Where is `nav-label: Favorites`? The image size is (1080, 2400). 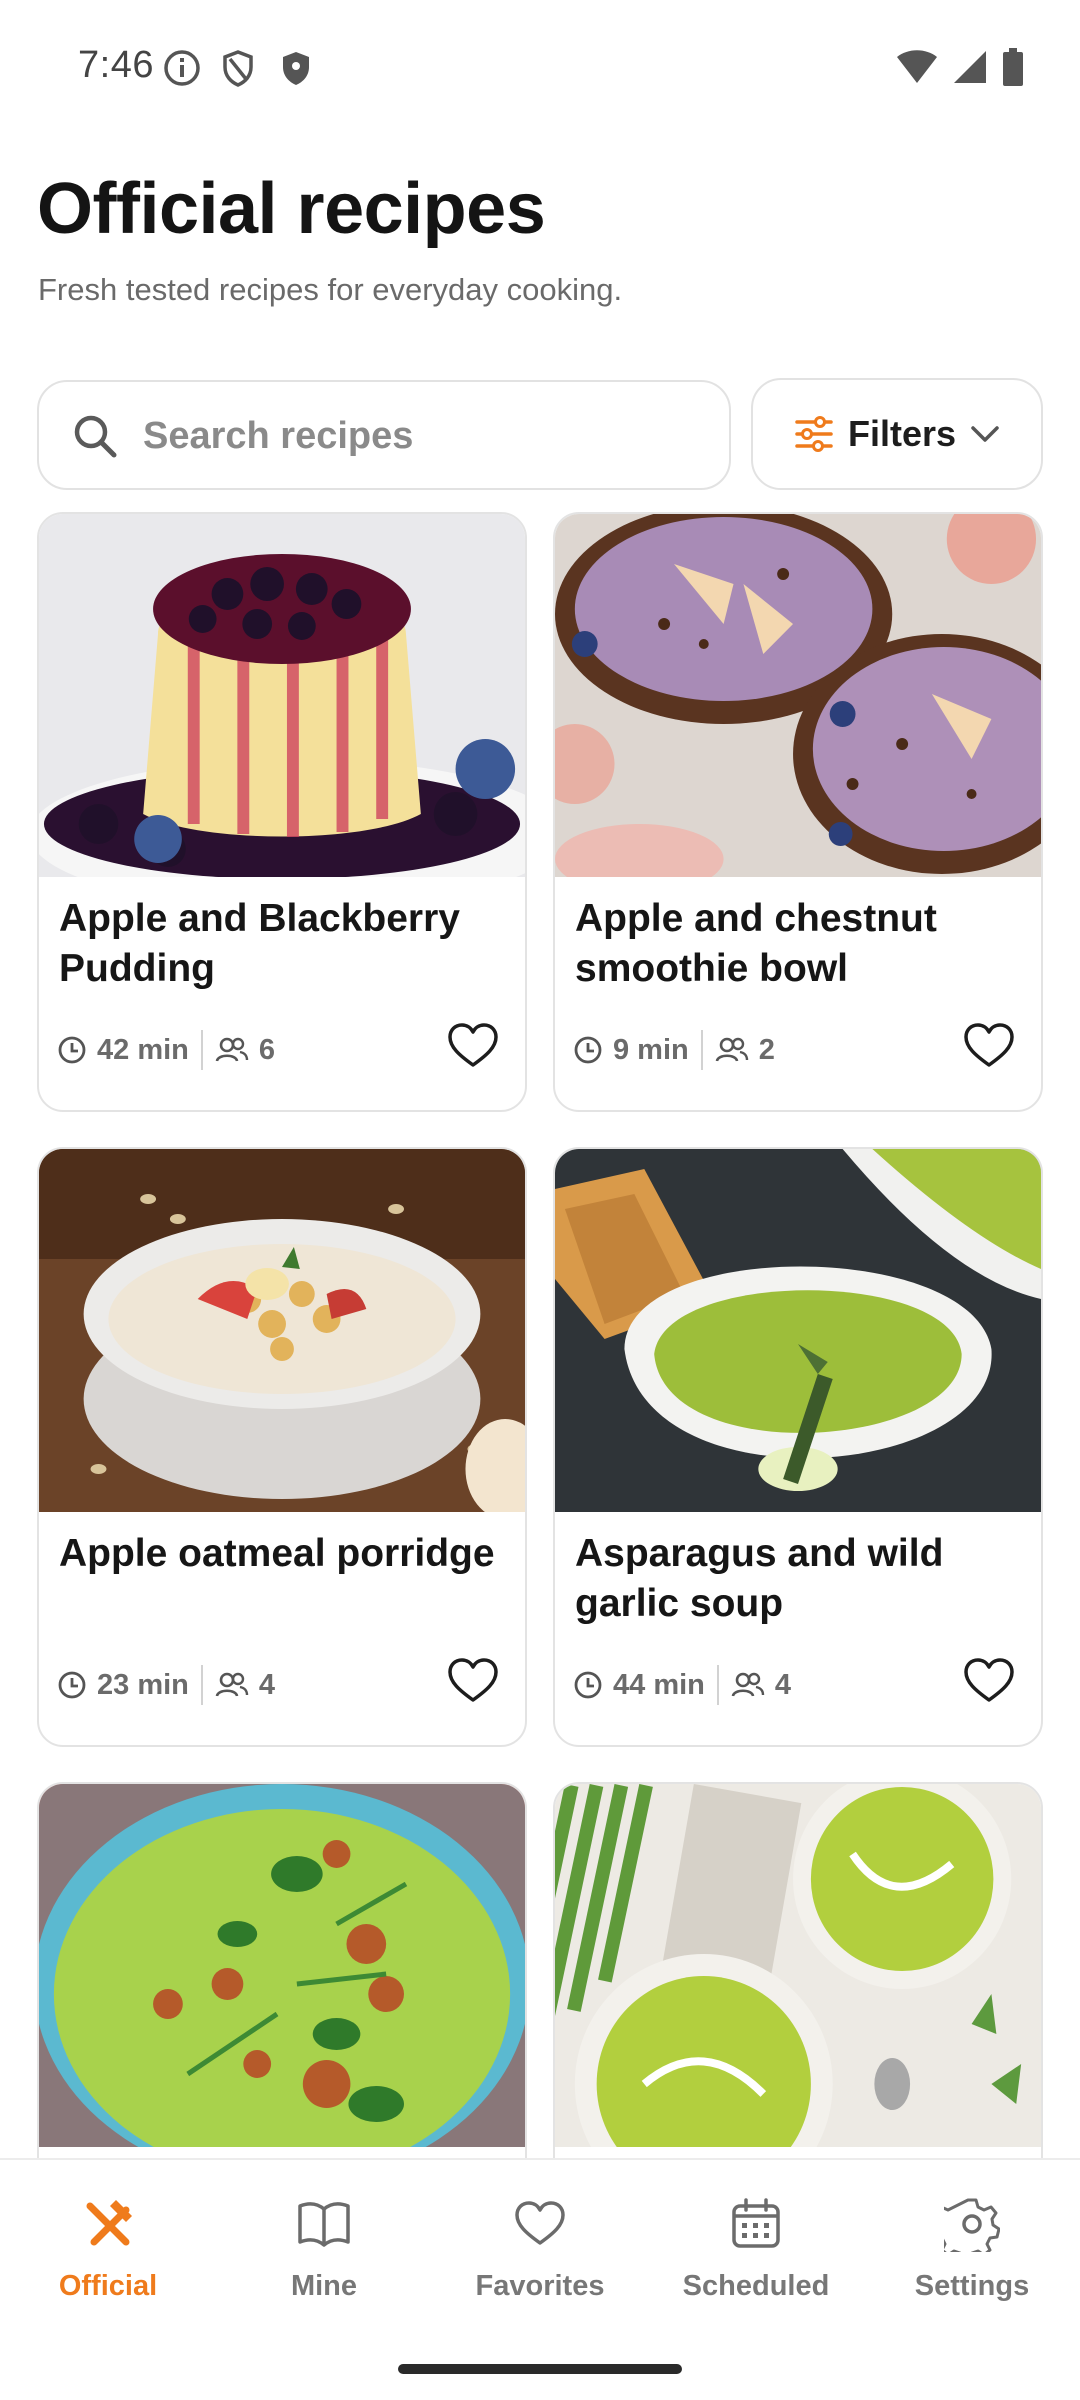 nav-label: Favorites is located at coordinates (540, 2286).